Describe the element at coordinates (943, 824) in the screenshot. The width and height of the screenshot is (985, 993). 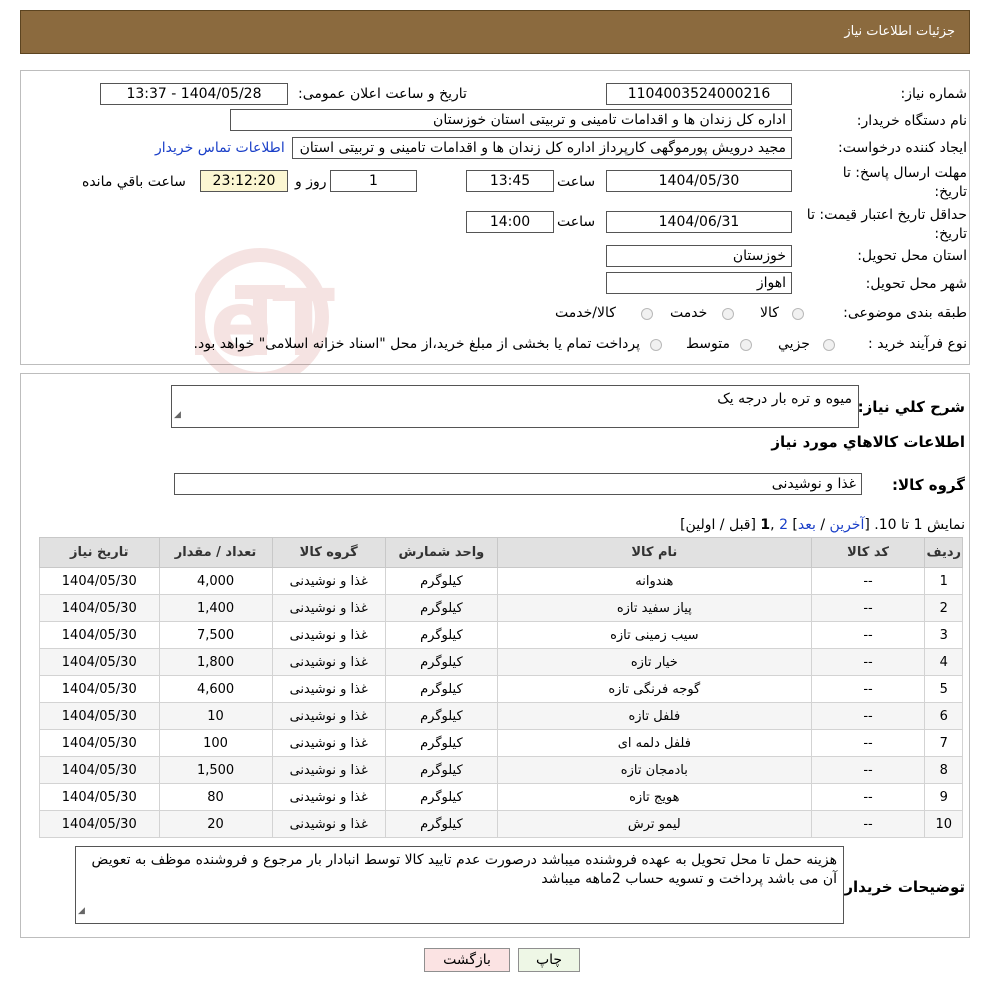
I see `cell-row-number: 10` at that location.